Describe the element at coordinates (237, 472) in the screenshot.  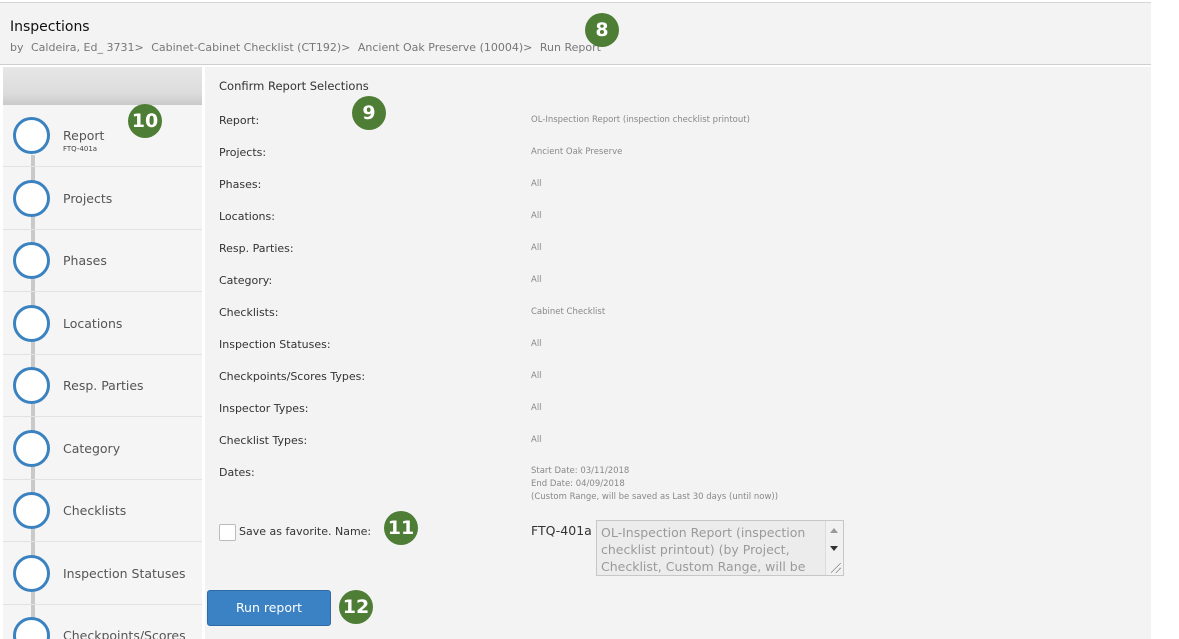
I see `row-label-dates: Dates:` at that location.